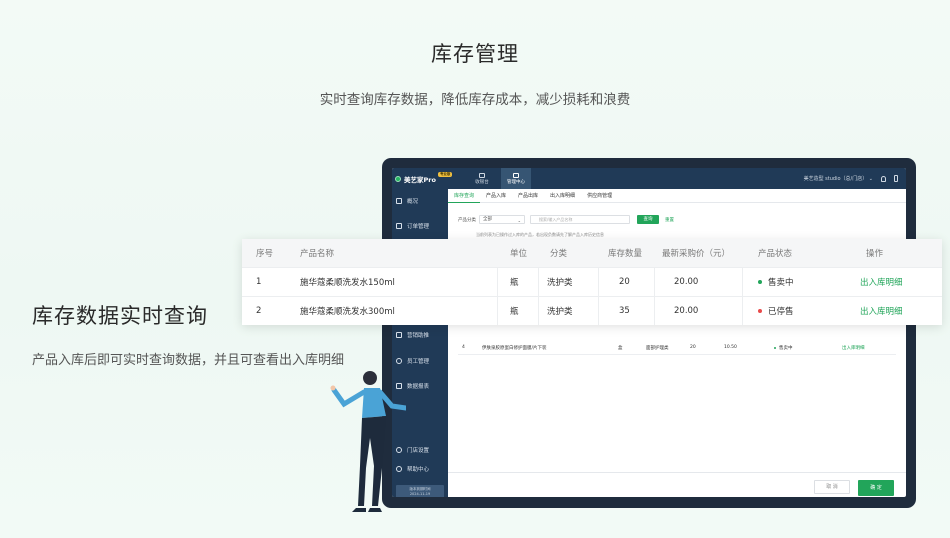  Describe the element at coordinates (496, 196) in the screenshot. I see `tab-stock-in: 产品入库` at that location.